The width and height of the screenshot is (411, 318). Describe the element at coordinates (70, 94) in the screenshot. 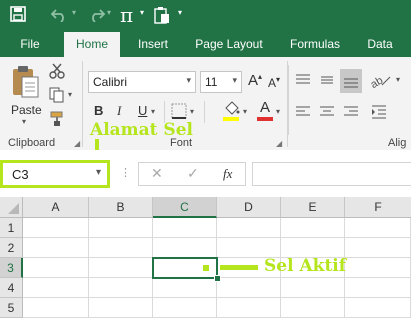

I see `copy-dropdown-icon: ▾` at that location.